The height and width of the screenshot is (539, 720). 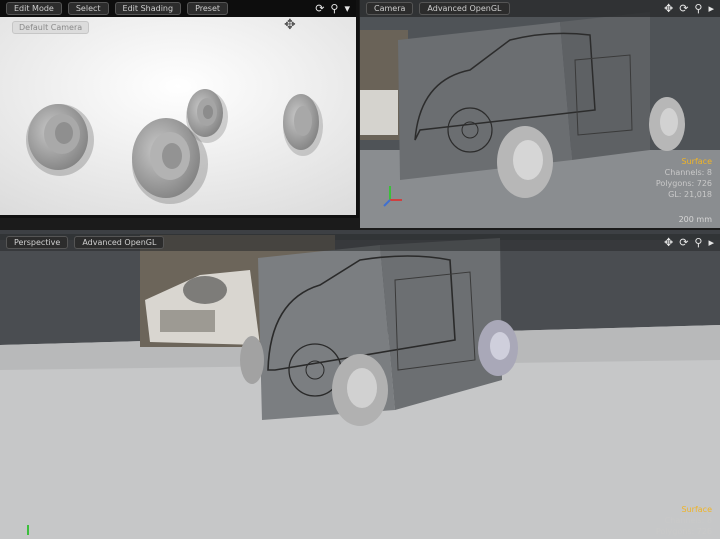 I want to click on tab-camera: Camera, so click(x=390, y=8).